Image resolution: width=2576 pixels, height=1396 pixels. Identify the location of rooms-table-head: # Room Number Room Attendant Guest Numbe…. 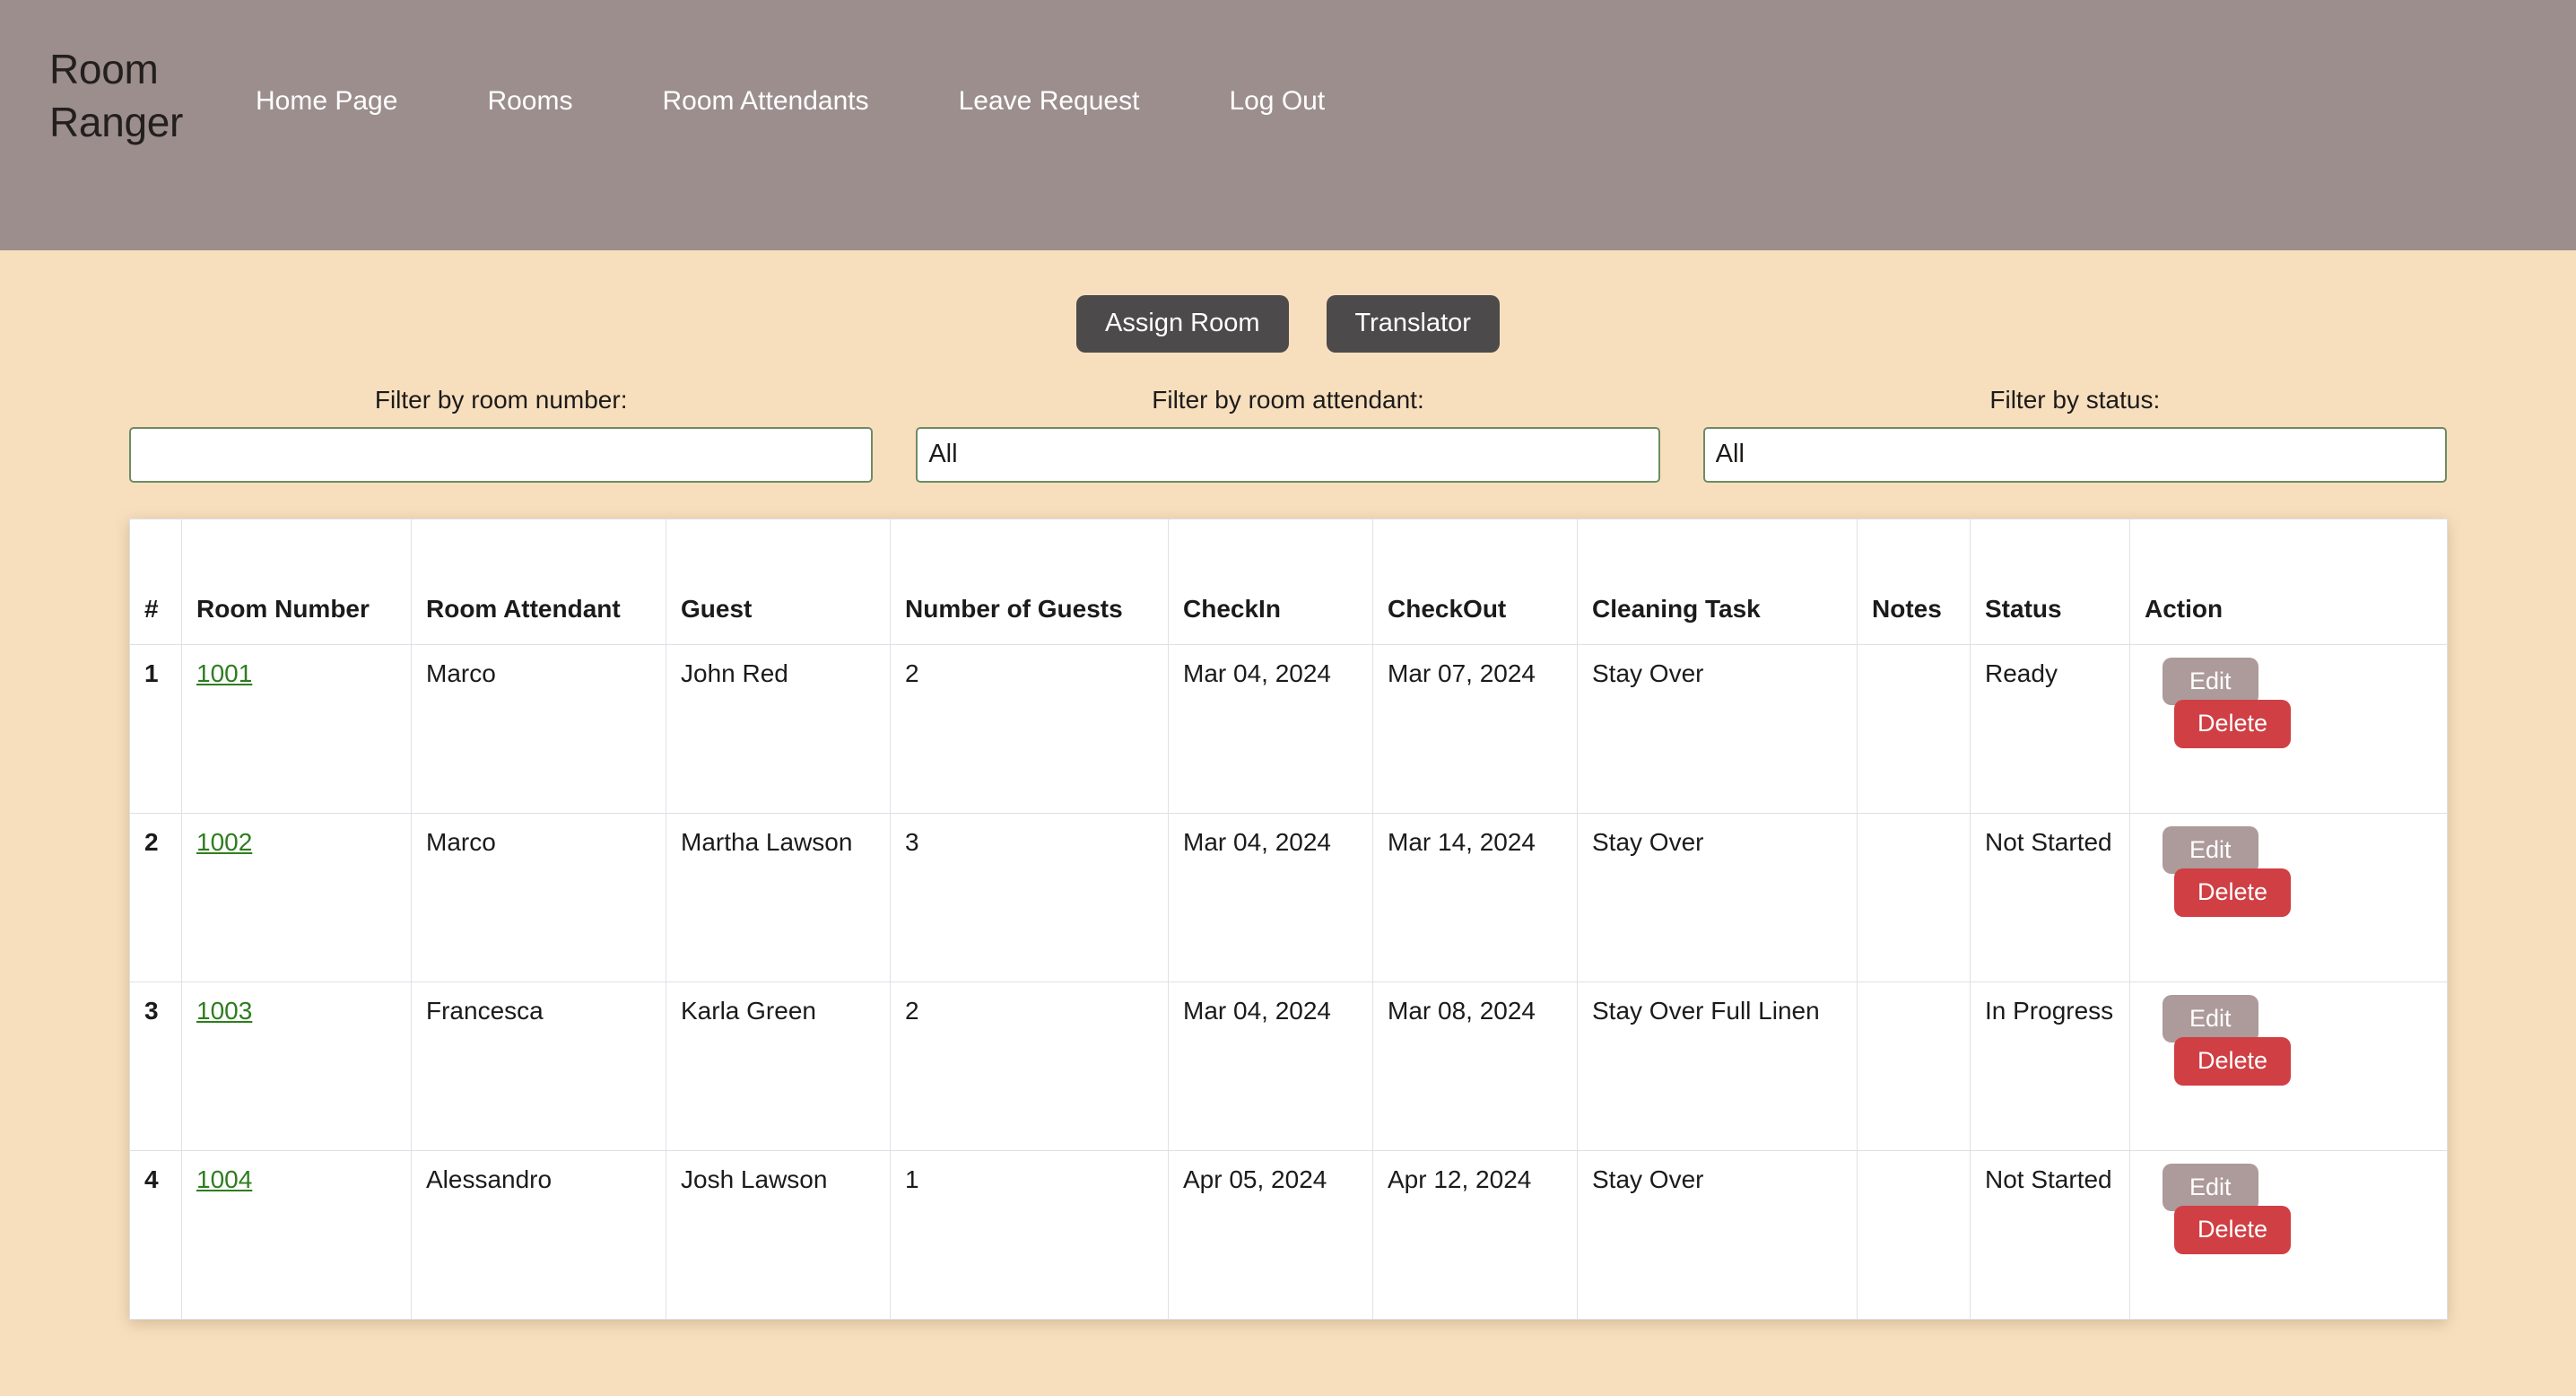
(1288, 581).